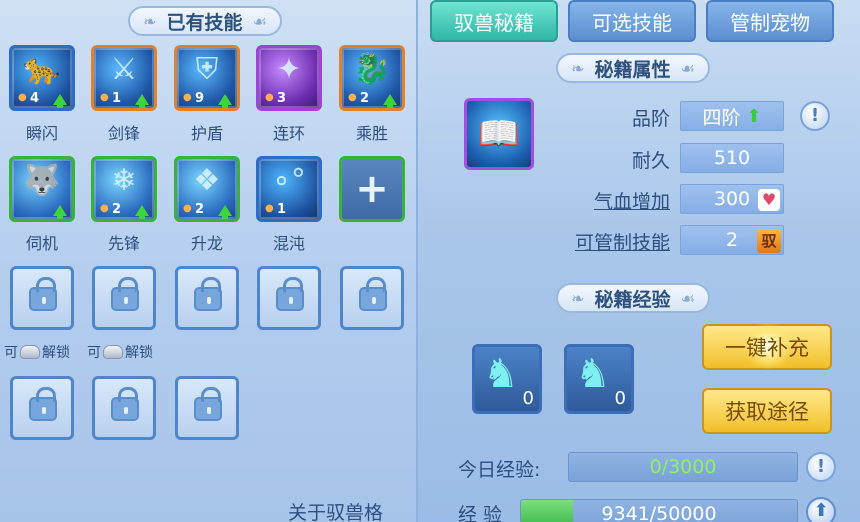 This screenshot has width=860, height=522. I want to click on manual-book-icon: 📖, so click(499, 134).